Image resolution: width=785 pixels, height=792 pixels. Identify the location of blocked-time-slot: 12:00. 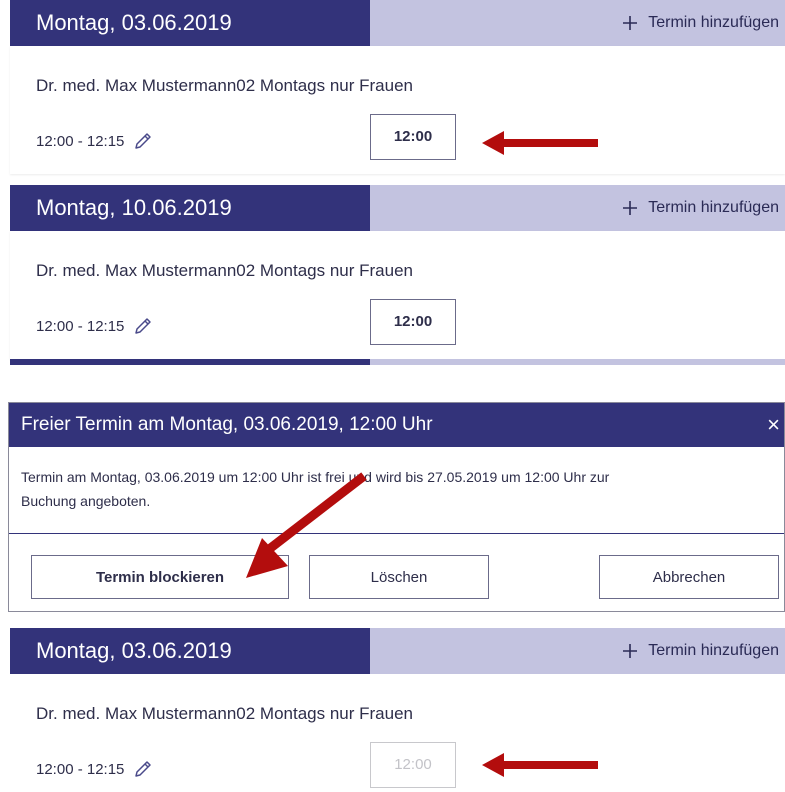
(413, 765).